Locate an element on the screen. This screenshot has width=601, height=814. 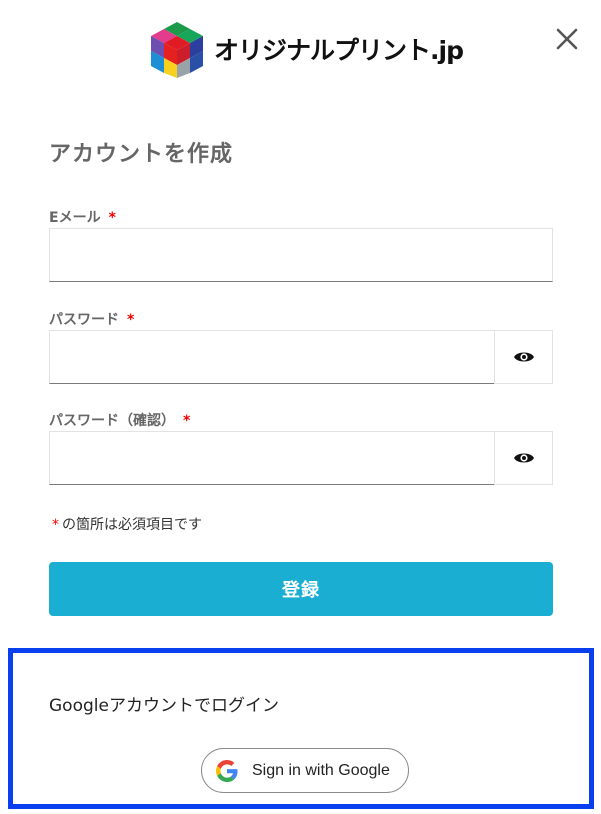
close-icon is located at coordinates (567, 39).